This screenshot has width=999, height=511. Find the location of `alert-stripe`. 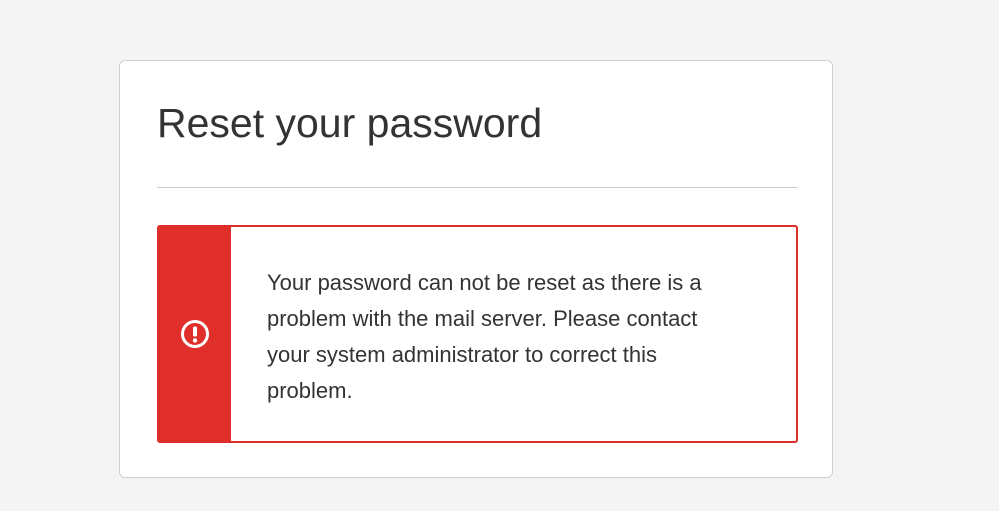

alert-stripe is located at coordinates (195, 334).